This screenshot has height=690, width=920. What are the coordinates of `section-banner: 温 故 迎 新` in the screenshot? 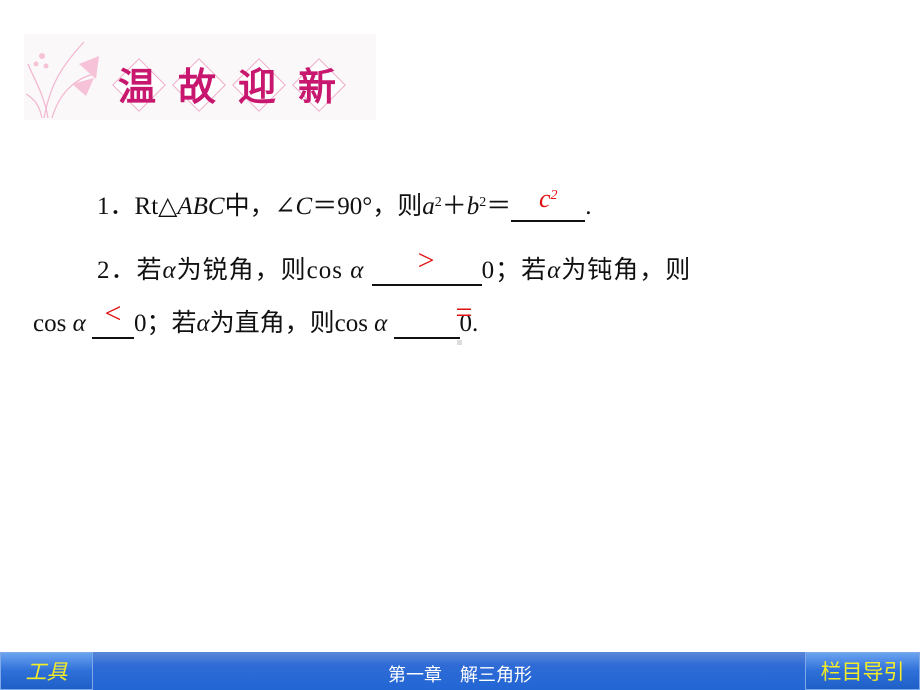 It's located at (200, 77).